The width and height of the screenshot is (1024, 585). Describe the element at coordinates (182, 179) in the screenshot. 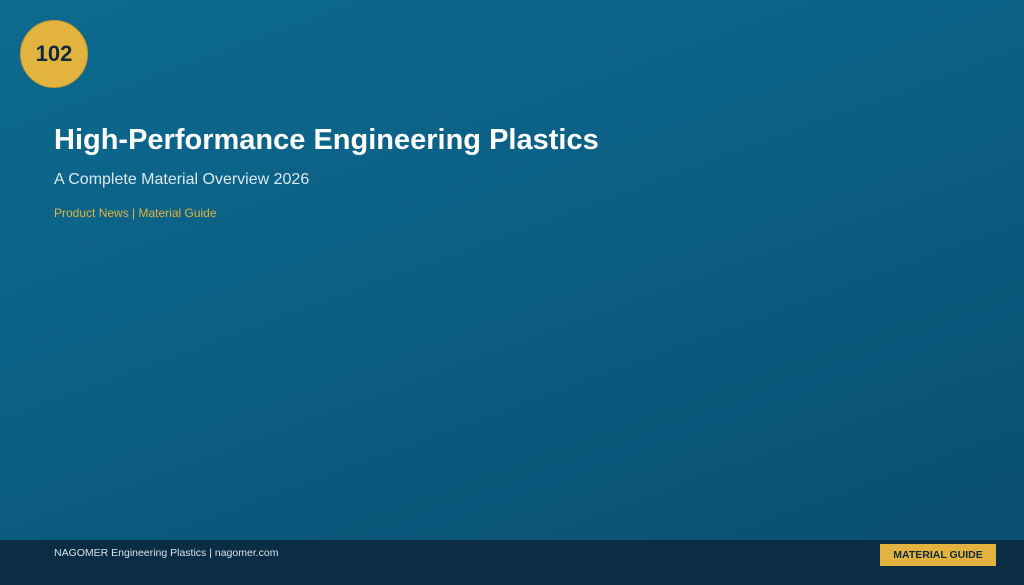

I see `page-subtitle: A Complete Material Overview 2026` at that location.